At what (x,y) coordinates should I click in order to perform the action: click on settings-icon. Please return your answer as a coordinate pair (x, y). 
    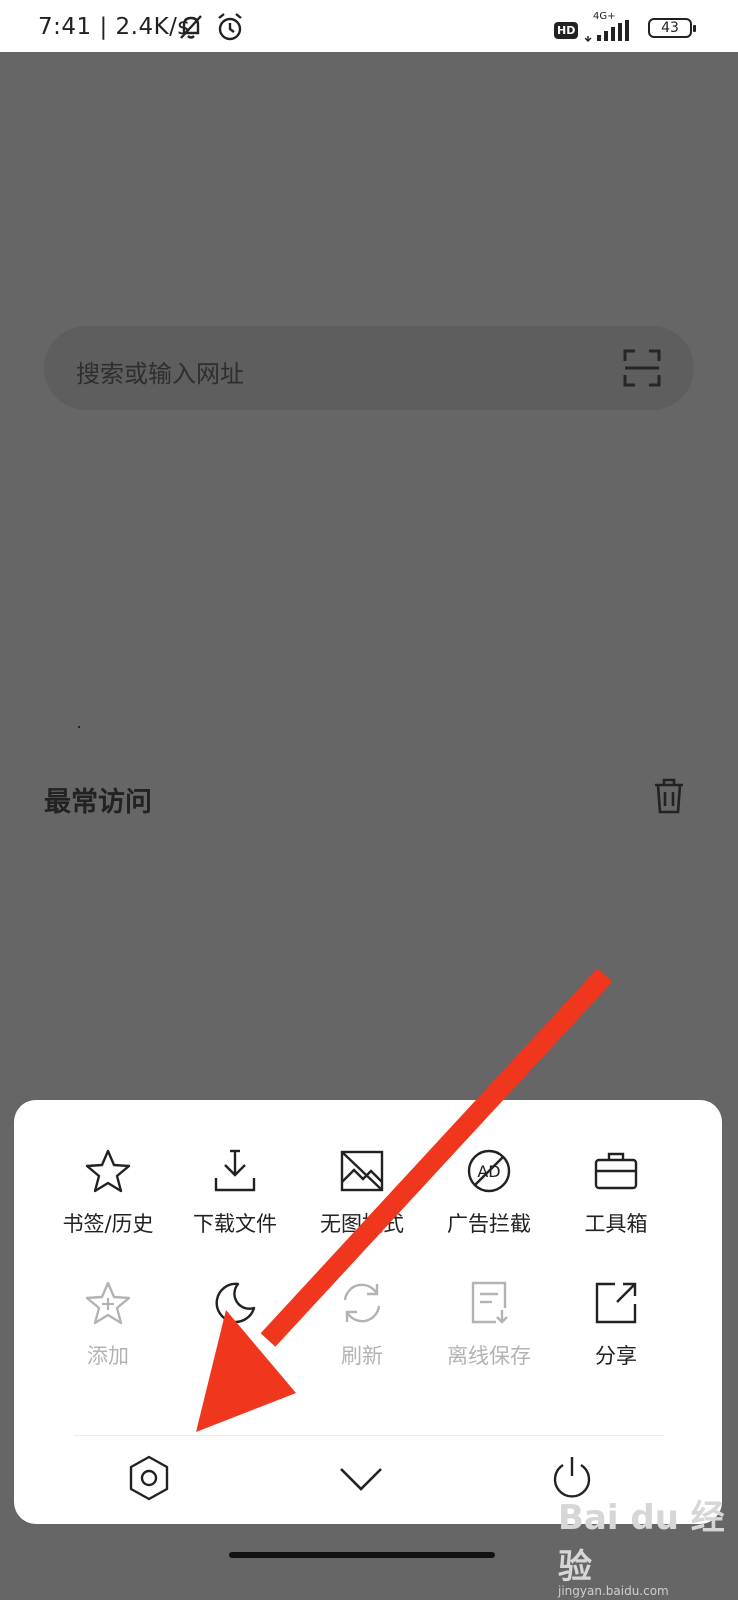
    Looking at the image, I should click on (149, 1478).